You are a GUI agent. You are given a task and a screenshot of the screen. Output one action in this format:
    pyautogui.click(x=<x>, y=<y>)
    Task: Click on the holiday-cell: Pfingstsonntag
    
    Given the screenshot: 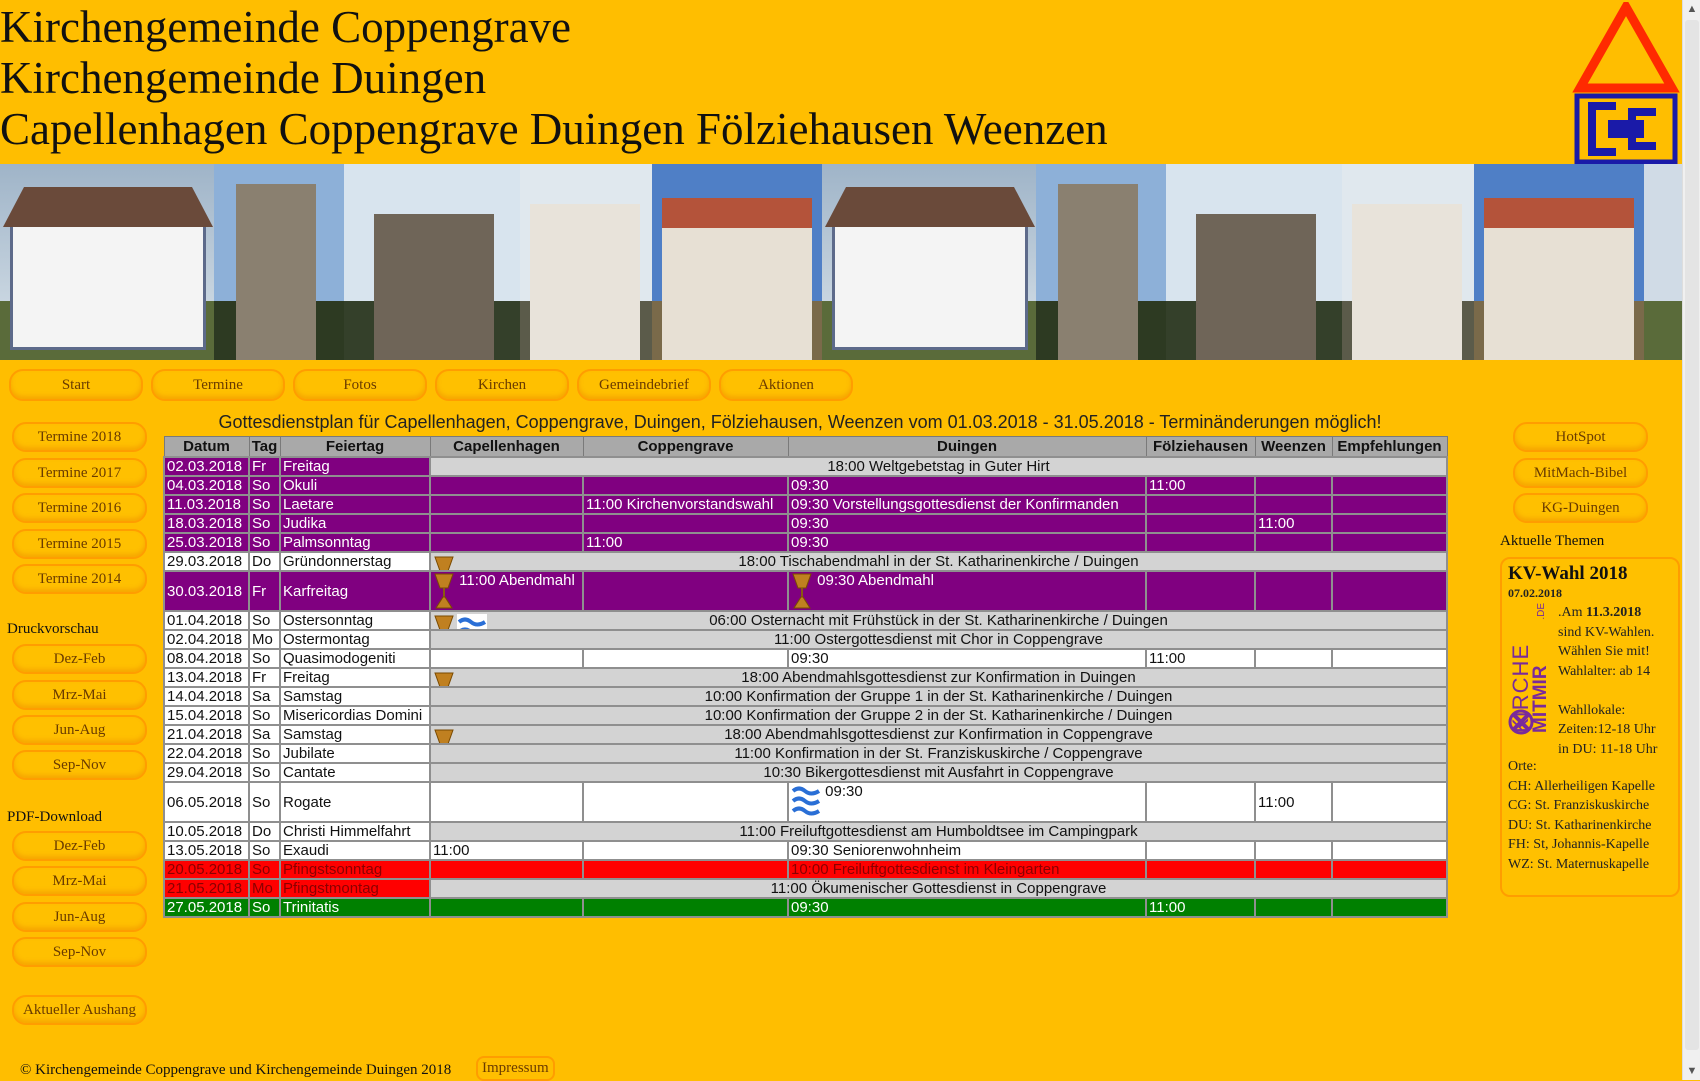 What is the action you would take?
    pyautogui.click(x=355, y=869)
    